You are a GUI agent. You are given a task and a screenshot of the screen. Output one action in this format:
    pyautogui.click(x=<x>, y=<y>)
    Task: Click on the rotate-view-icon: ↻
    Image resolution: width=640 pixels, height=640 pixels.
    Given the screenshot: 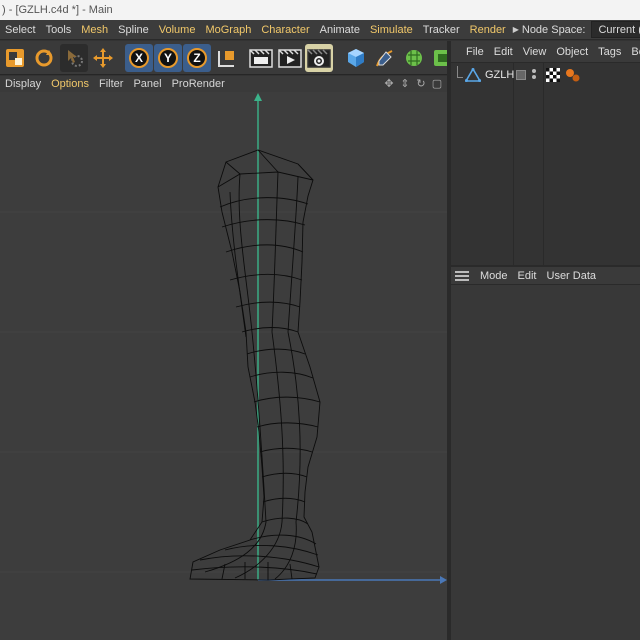 What is the action you would take?
    pyautogui.click(x=421, y=83)
    